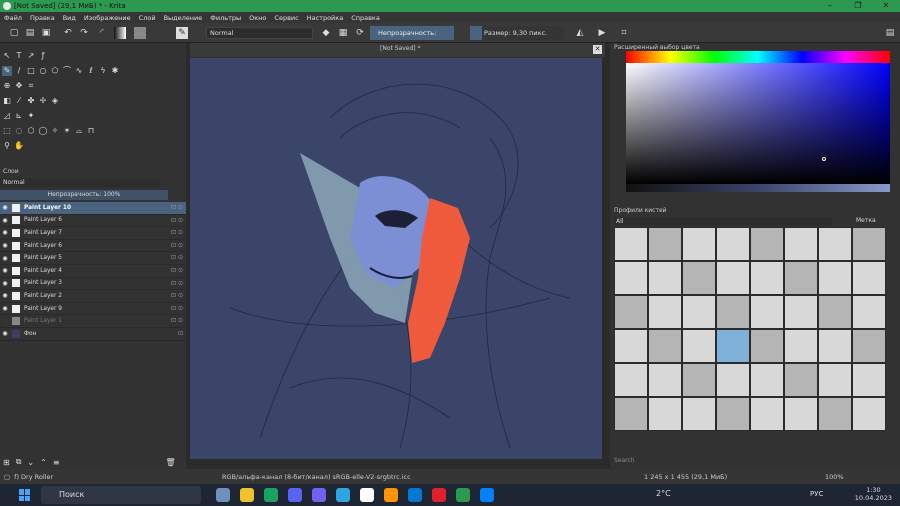 The height and width of the screenshot is (506, 900). I want to click on alpha-lock-icon: ▦, so click(343, 33).